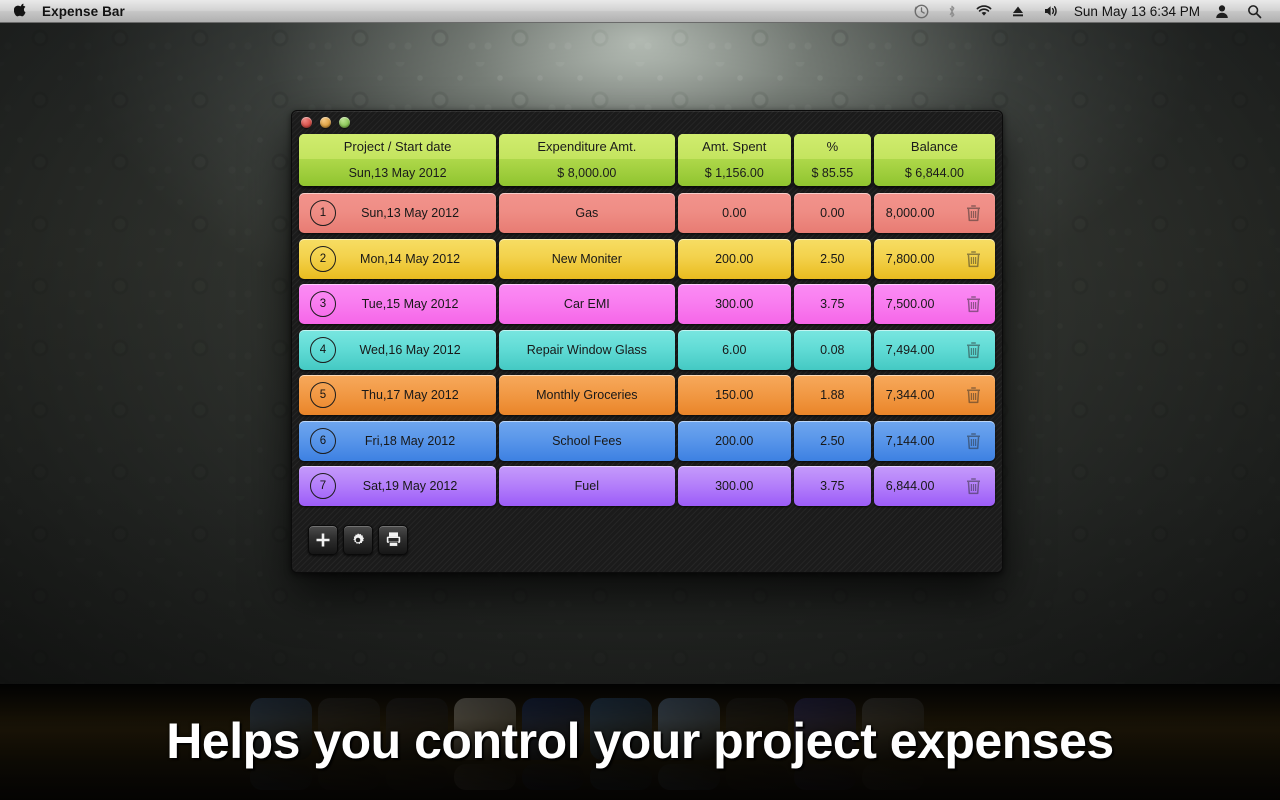 The image size is (1280, 800). Describe the element at coordinates (323, 539) in the screenshot. I see `add-expense-button` at that location.